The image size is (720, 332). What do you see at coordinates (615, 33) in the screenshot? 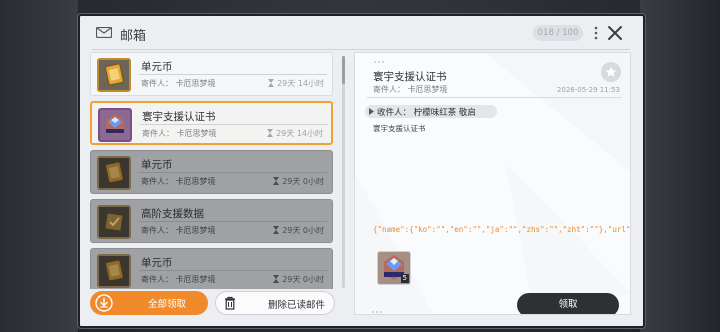
I see `close-icon` at bounding box center [615, 33].